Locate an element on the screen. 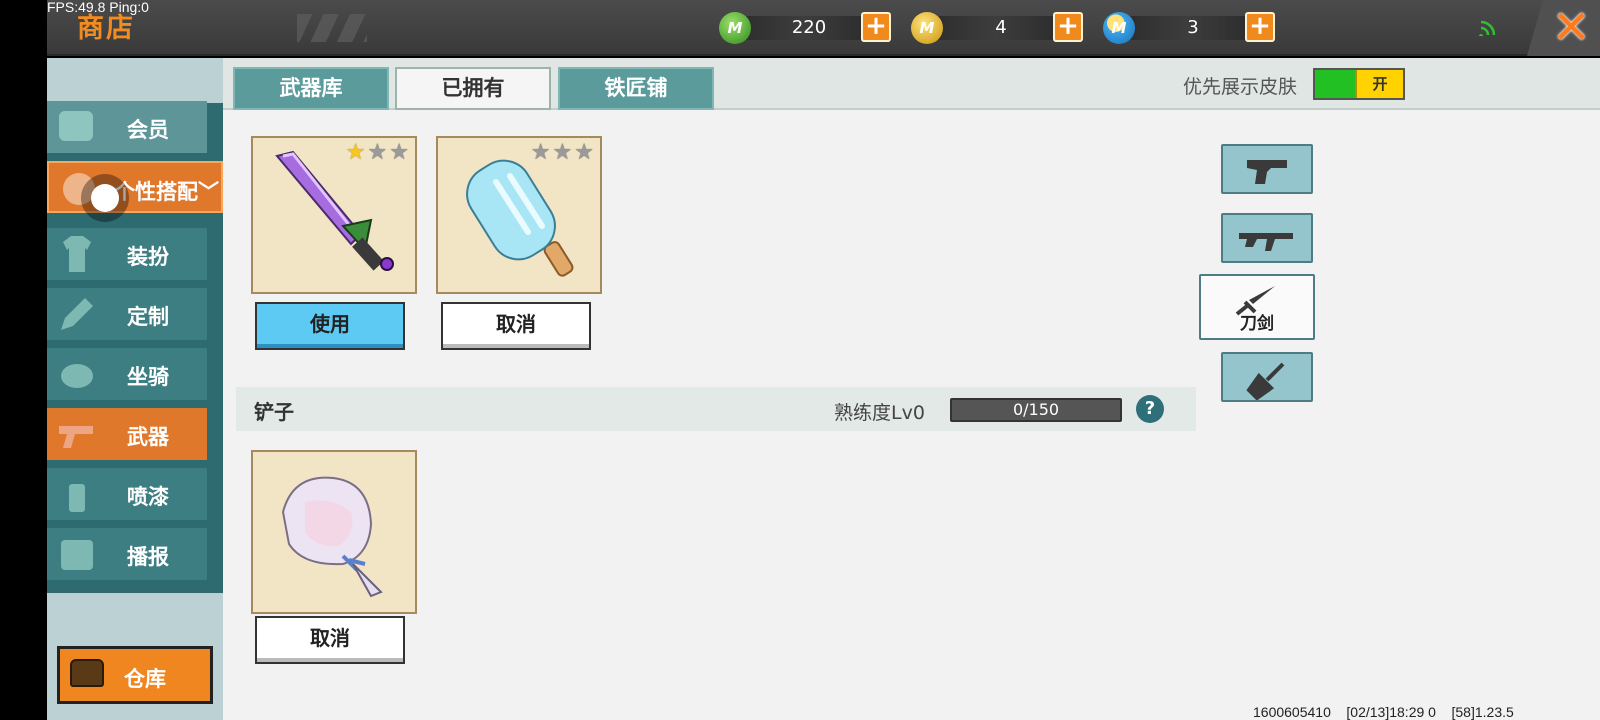 The image size is (1600, 720). filter-sword-label: 刀剑 is located at coordinates (1257, 324).